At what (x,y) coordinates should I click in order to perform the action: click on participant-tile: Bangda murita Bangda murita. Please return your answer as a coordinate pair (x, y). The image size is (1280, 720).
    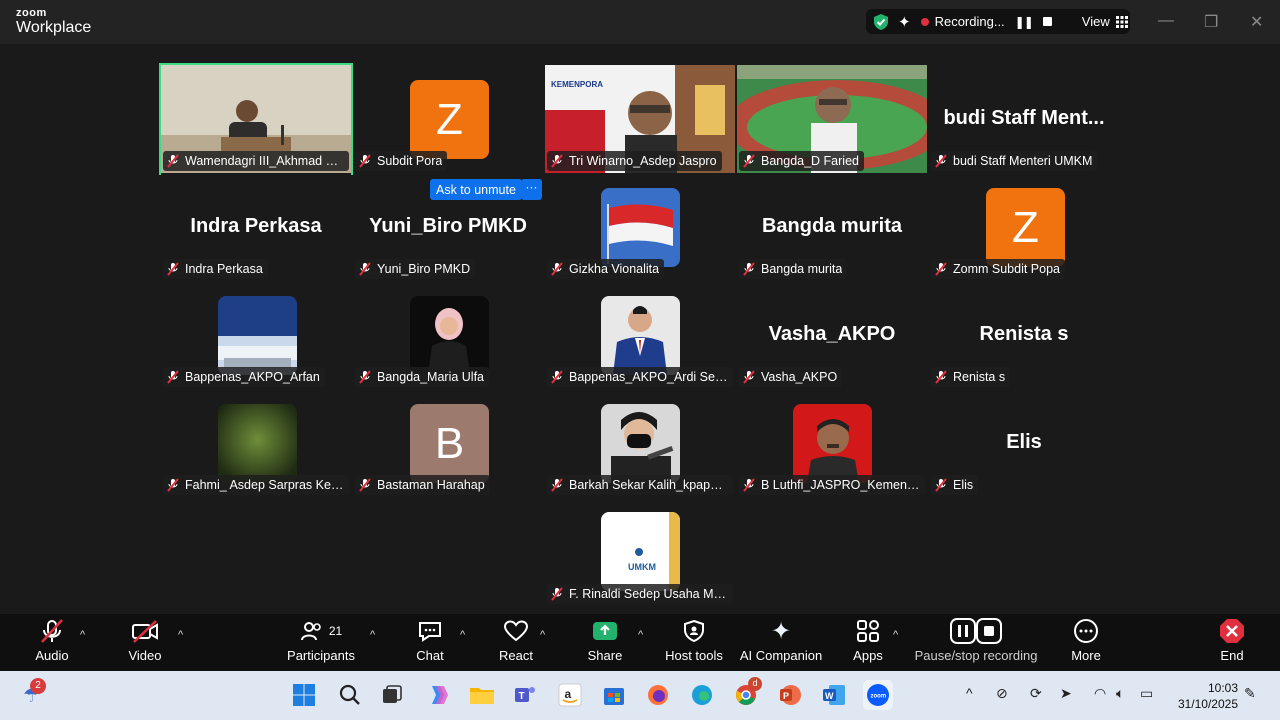
    Looking at the image, I should click on (832, 227).